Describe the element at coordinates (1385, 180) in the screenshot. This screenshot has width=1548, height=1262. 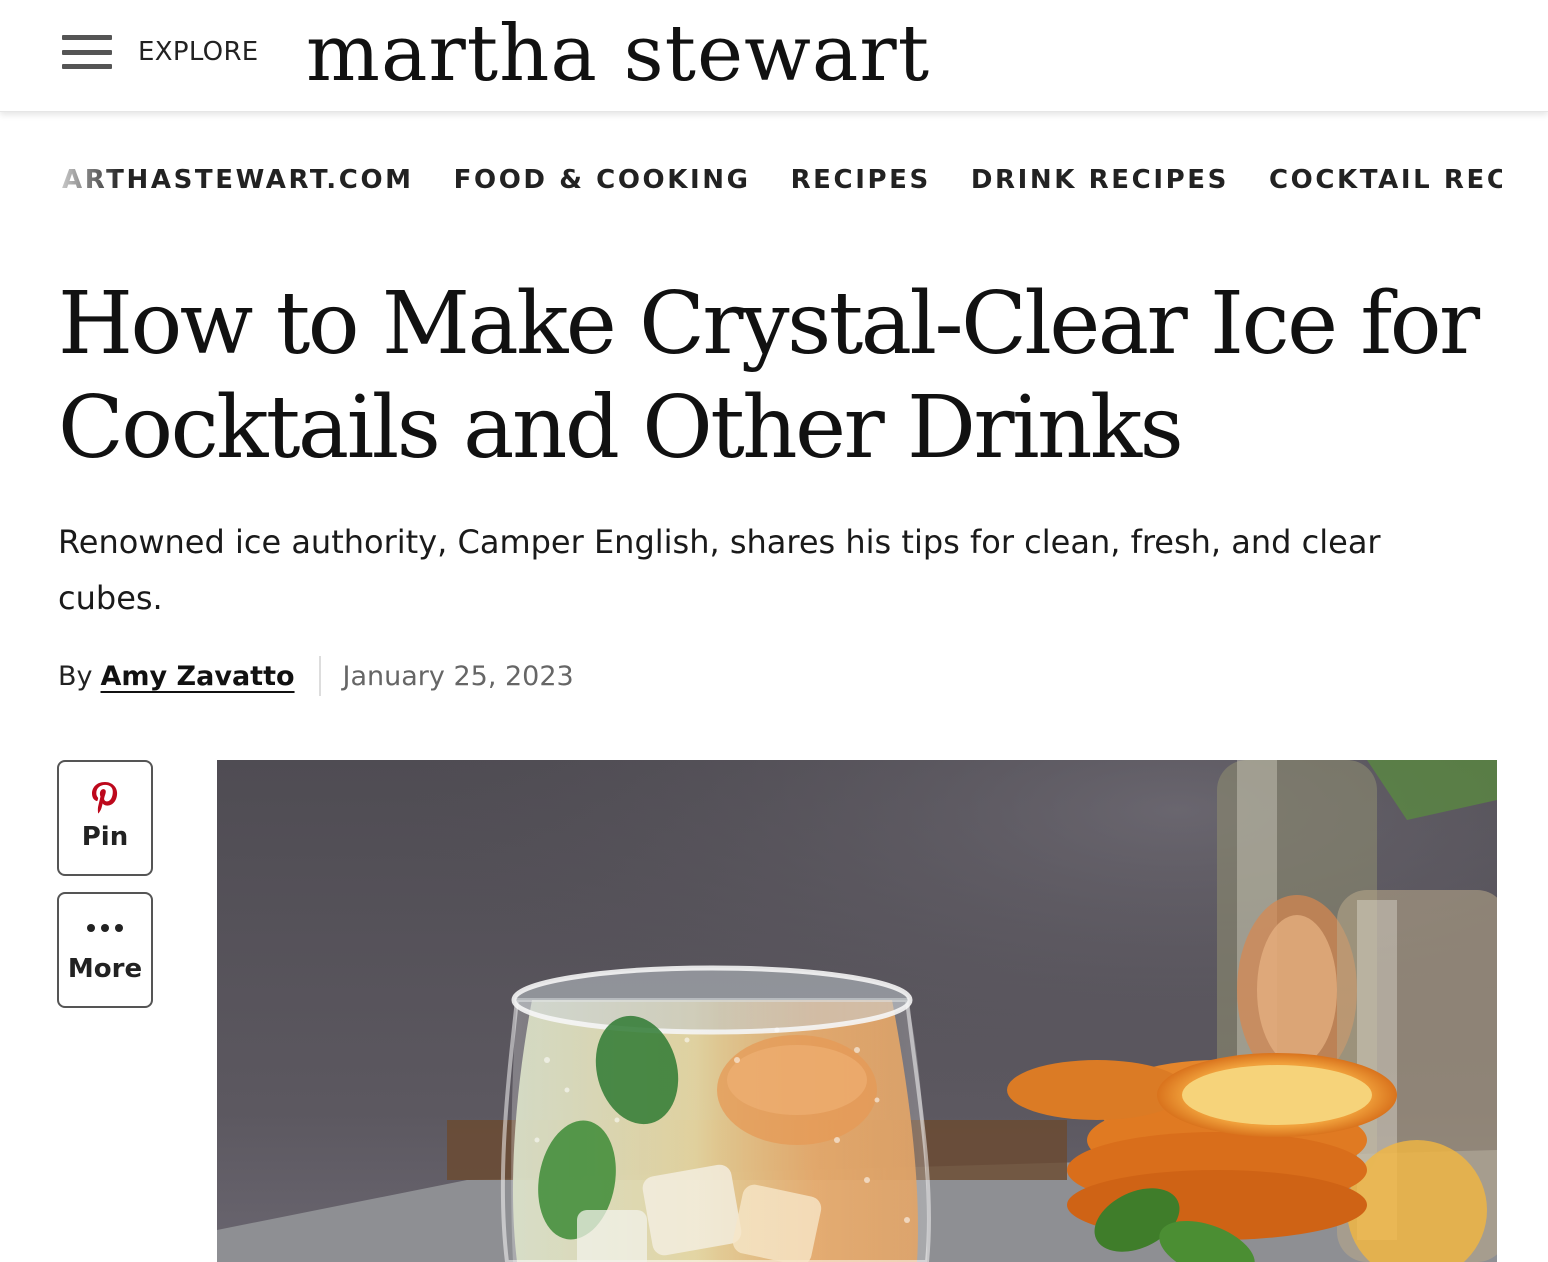
I see `breadcrumb-item-cocktail-recipes: COCKTAIL RECIPES` at that location.